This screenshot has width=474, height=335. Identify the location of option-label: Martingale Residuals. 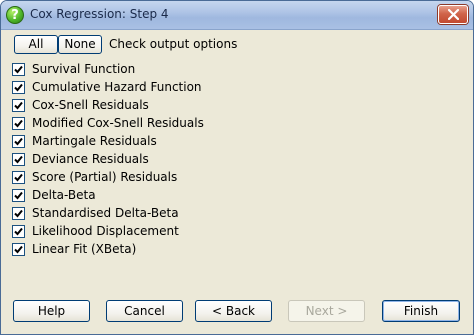
(94, 141).